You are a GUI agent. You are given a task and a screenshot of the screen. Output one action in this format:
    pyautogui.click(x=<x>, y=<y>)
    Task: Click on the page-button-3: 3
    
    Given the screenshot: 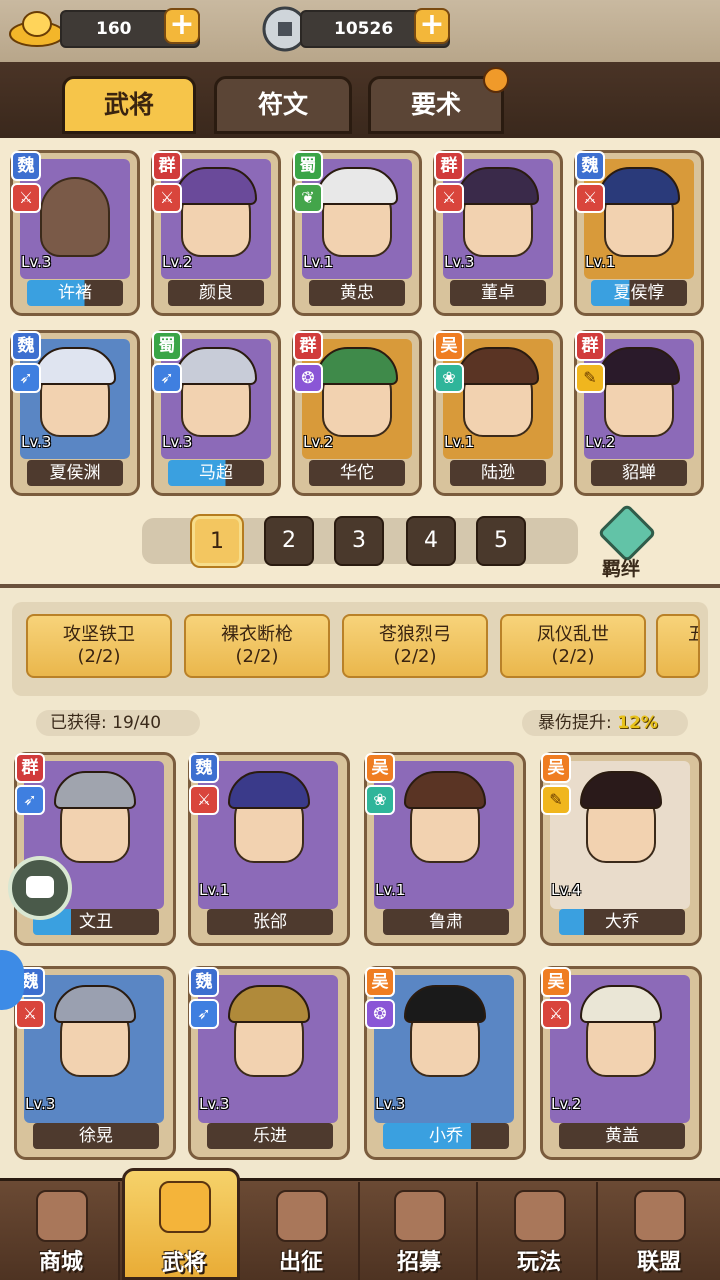 What is the action you would take?
    pyautogui.click(x=359, y=541)
    